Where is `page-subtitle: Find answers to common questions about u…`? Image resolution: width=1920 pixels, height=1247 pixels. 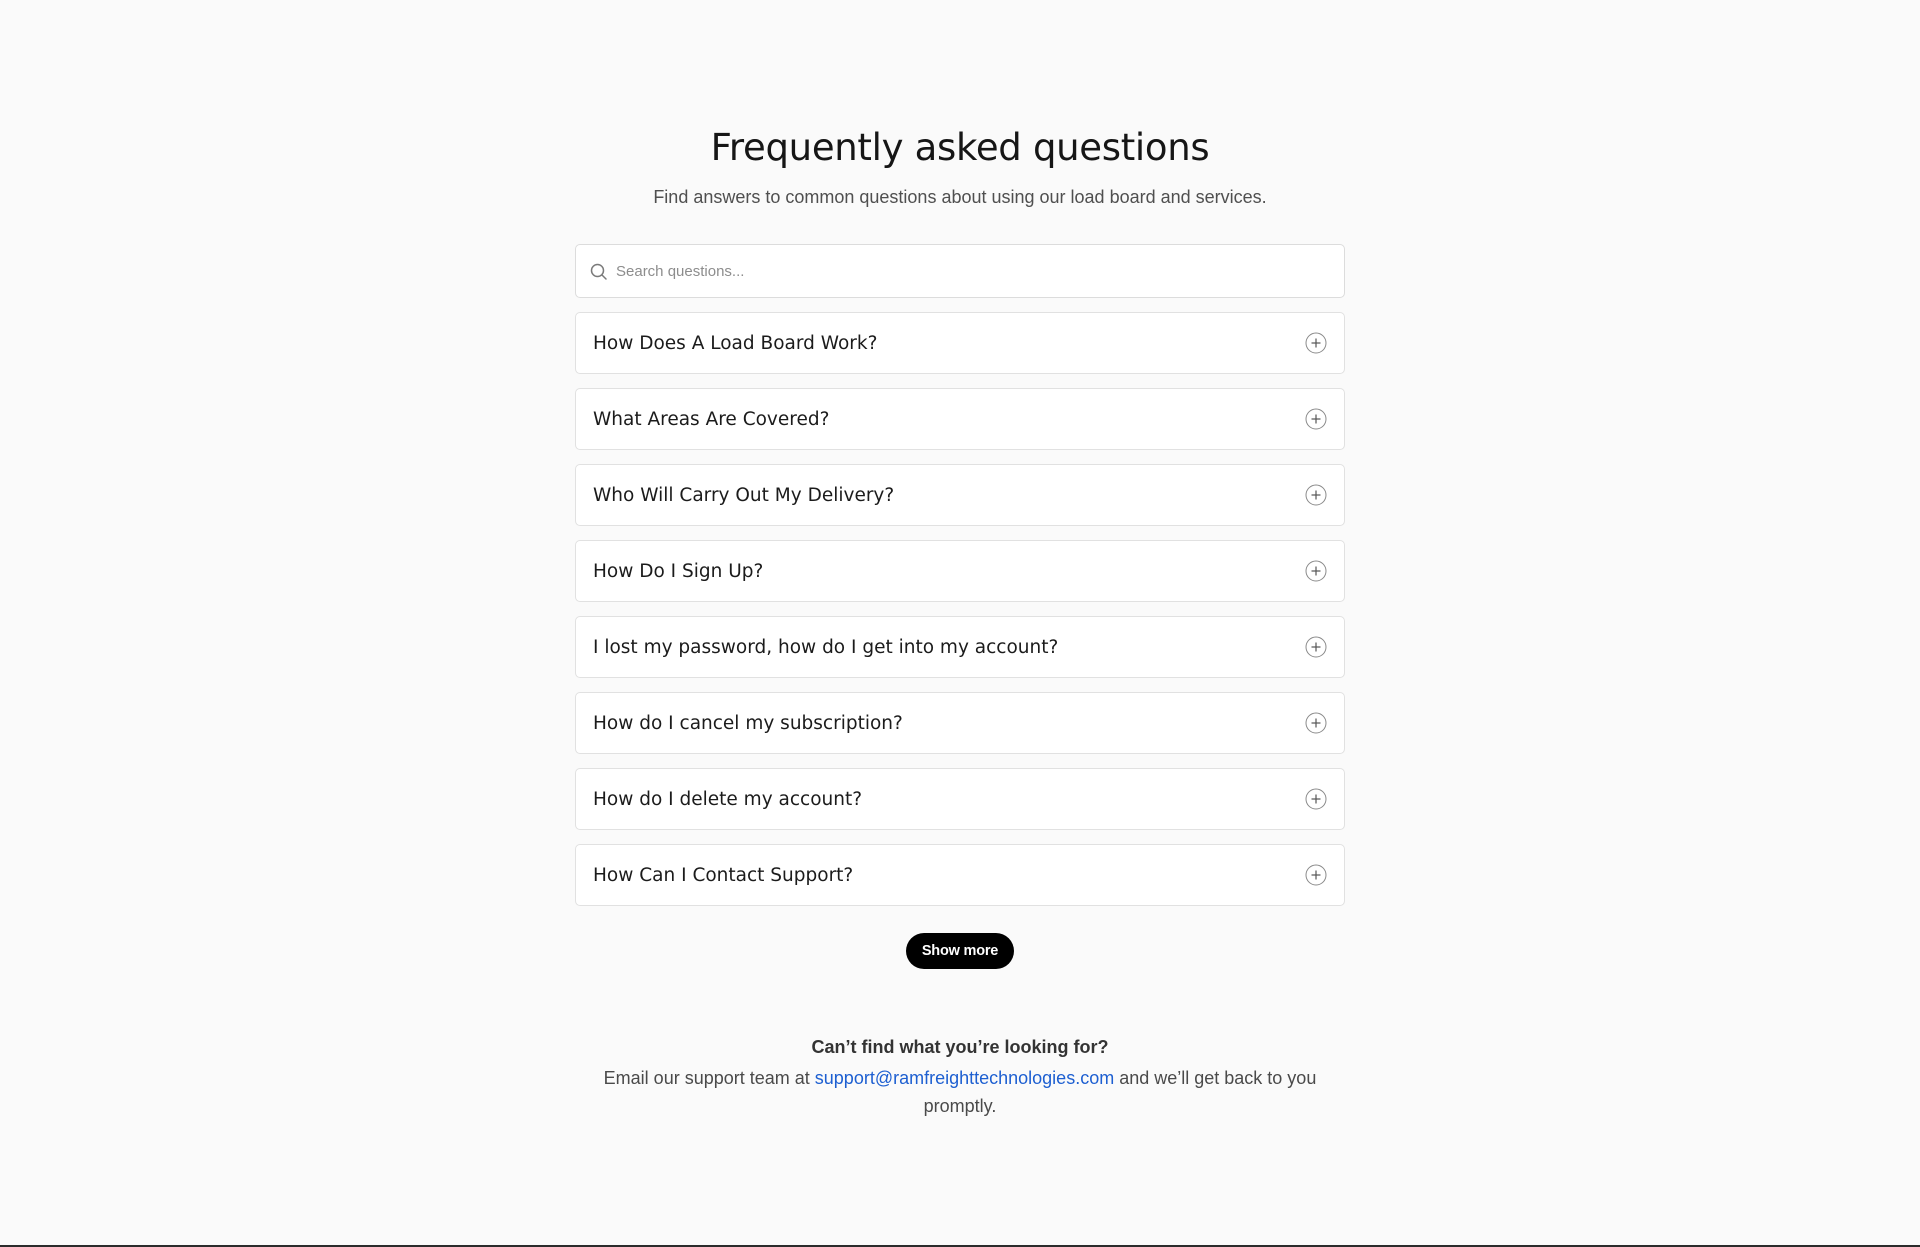 page-subtitle: Find answers to common questions about u… is located at coordinates (960, 197).